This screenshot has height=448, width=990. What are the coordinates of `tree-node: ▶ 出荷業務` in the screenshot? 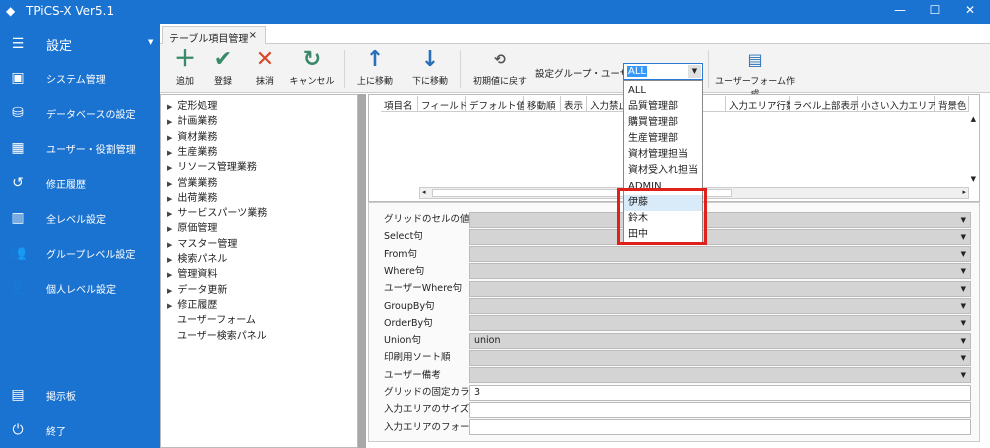 It's located at (192, 196).